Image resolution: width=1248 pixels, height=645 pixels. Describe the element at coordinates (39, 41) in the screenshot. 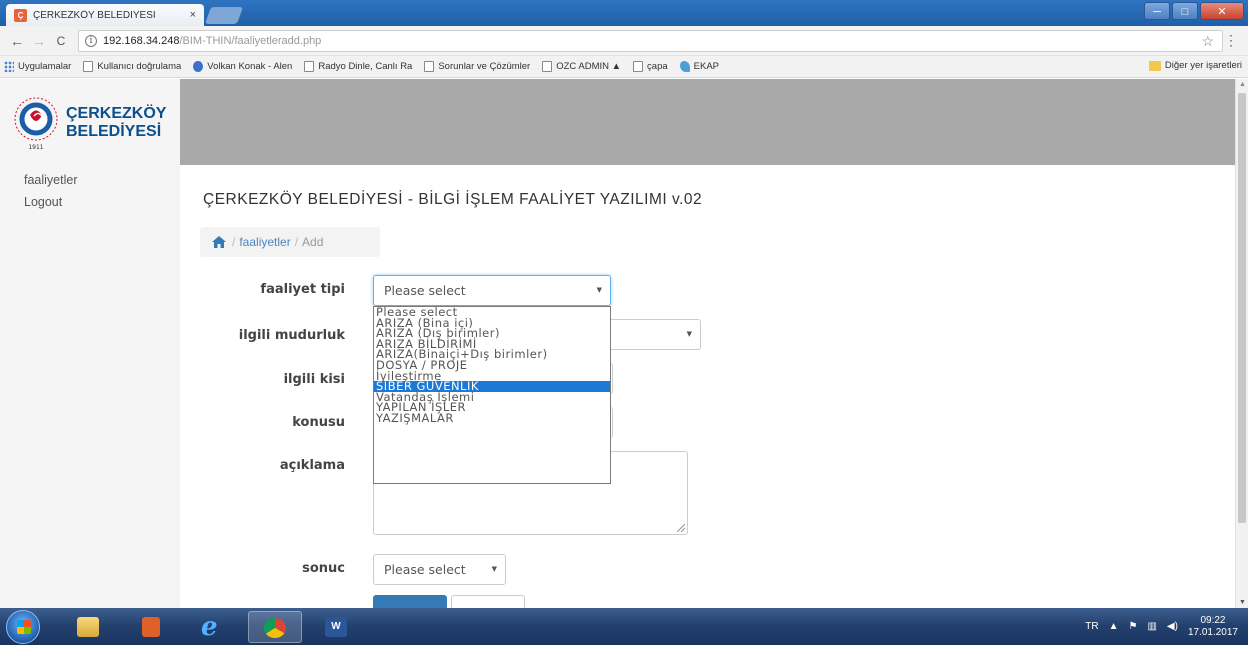

I see `forward-icon: →` at that location.